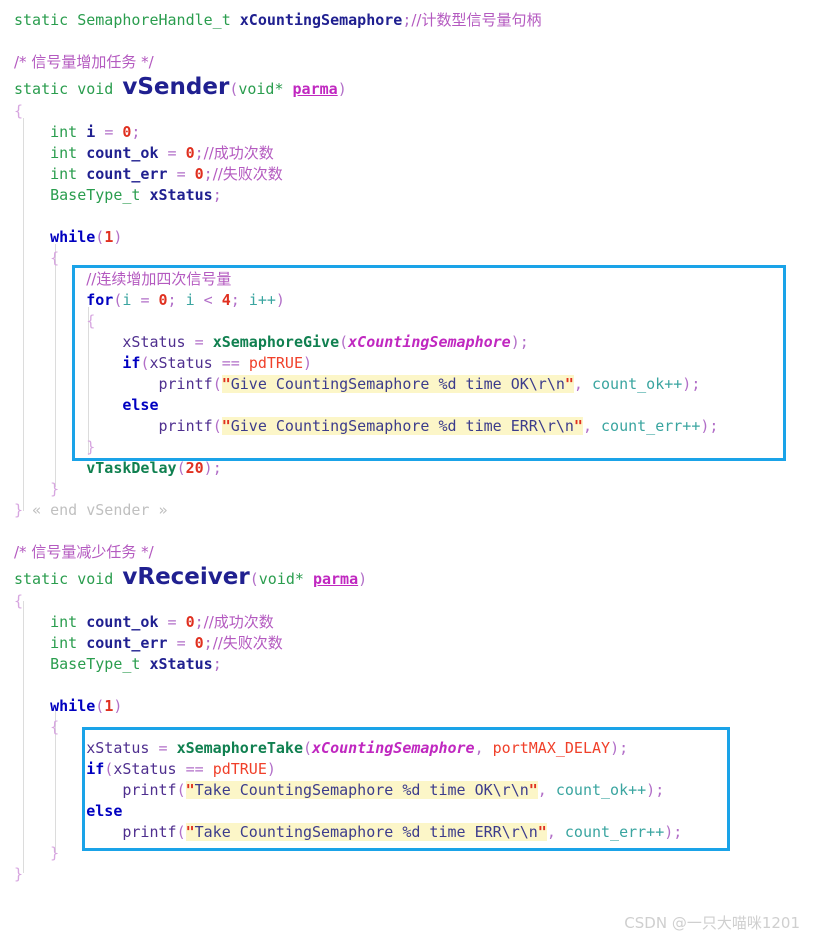 The width and height of the screenshot is (818, 947). Describe the element at coordinates (262, 300) in the screenshot. I see `expr-i-increment: i++` at that location.